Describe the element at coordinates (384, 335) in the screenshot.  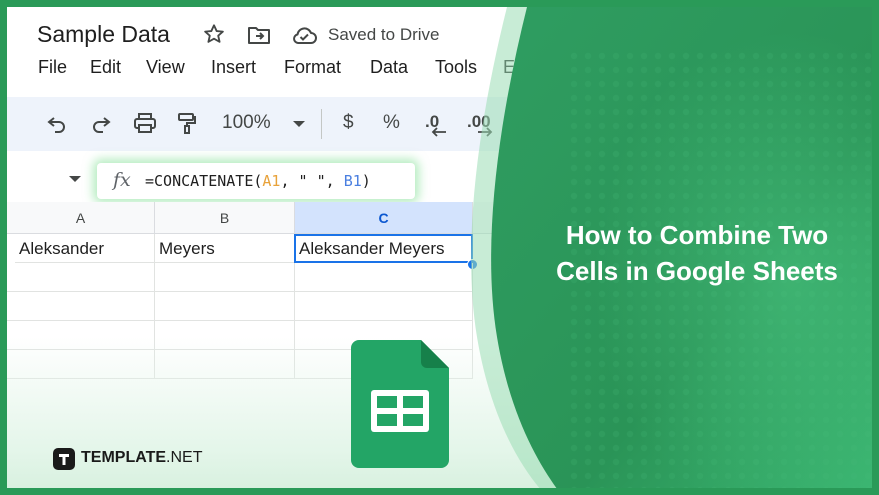
I see `cell-c4` at that location.